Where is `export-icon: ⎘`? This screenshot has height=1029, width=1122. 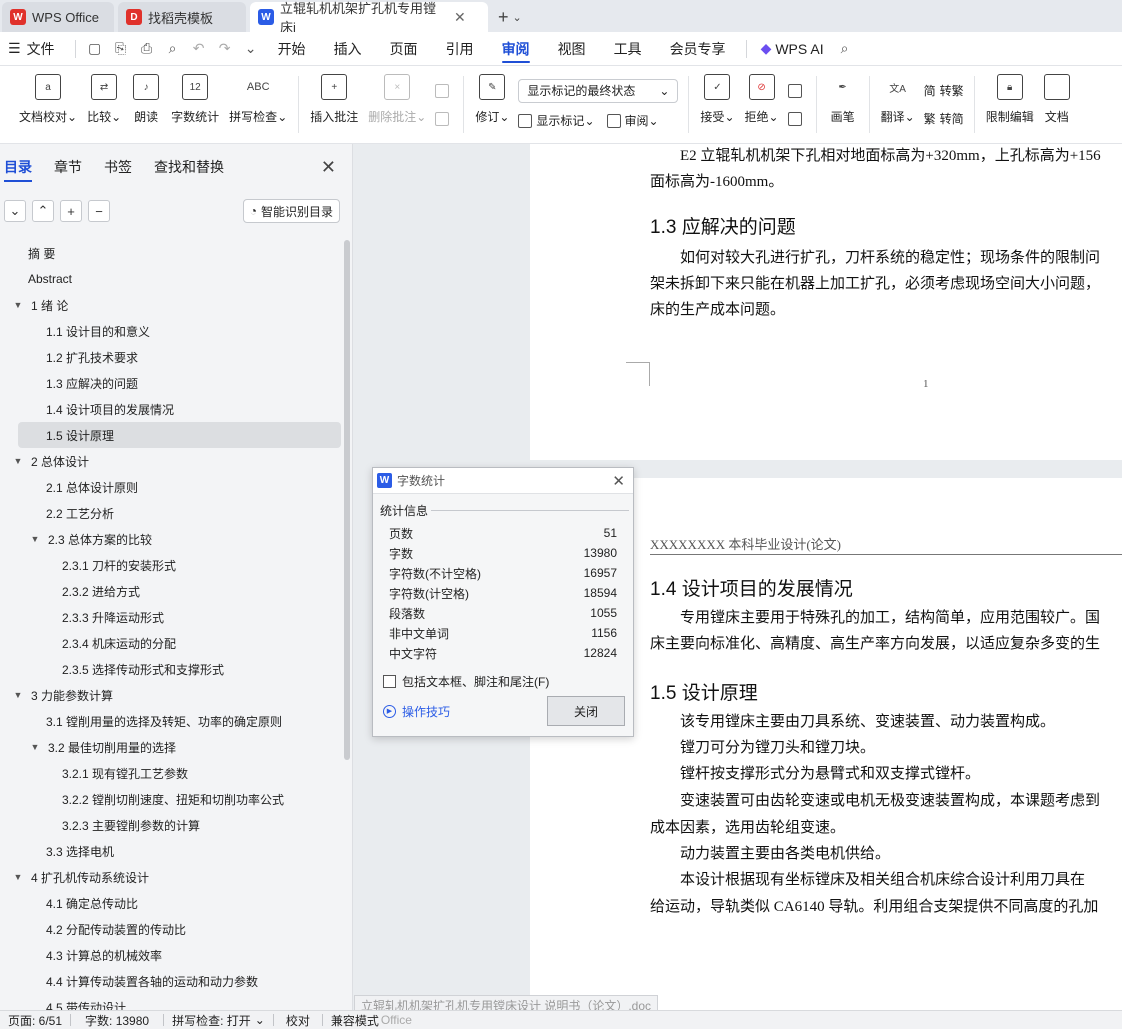 export-icon: ⎘ is located at coordinates (121, 49).